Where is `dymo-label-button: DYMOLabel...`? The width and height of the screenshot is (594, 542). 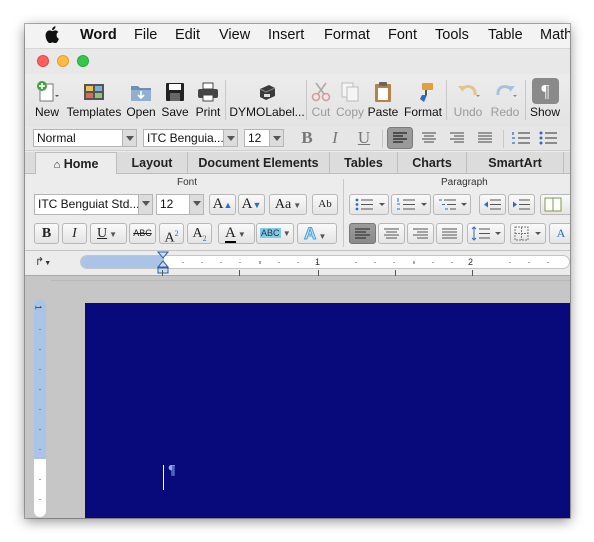
dymo-label-button: DYMOLabel... is located at coordinates (267, 100).